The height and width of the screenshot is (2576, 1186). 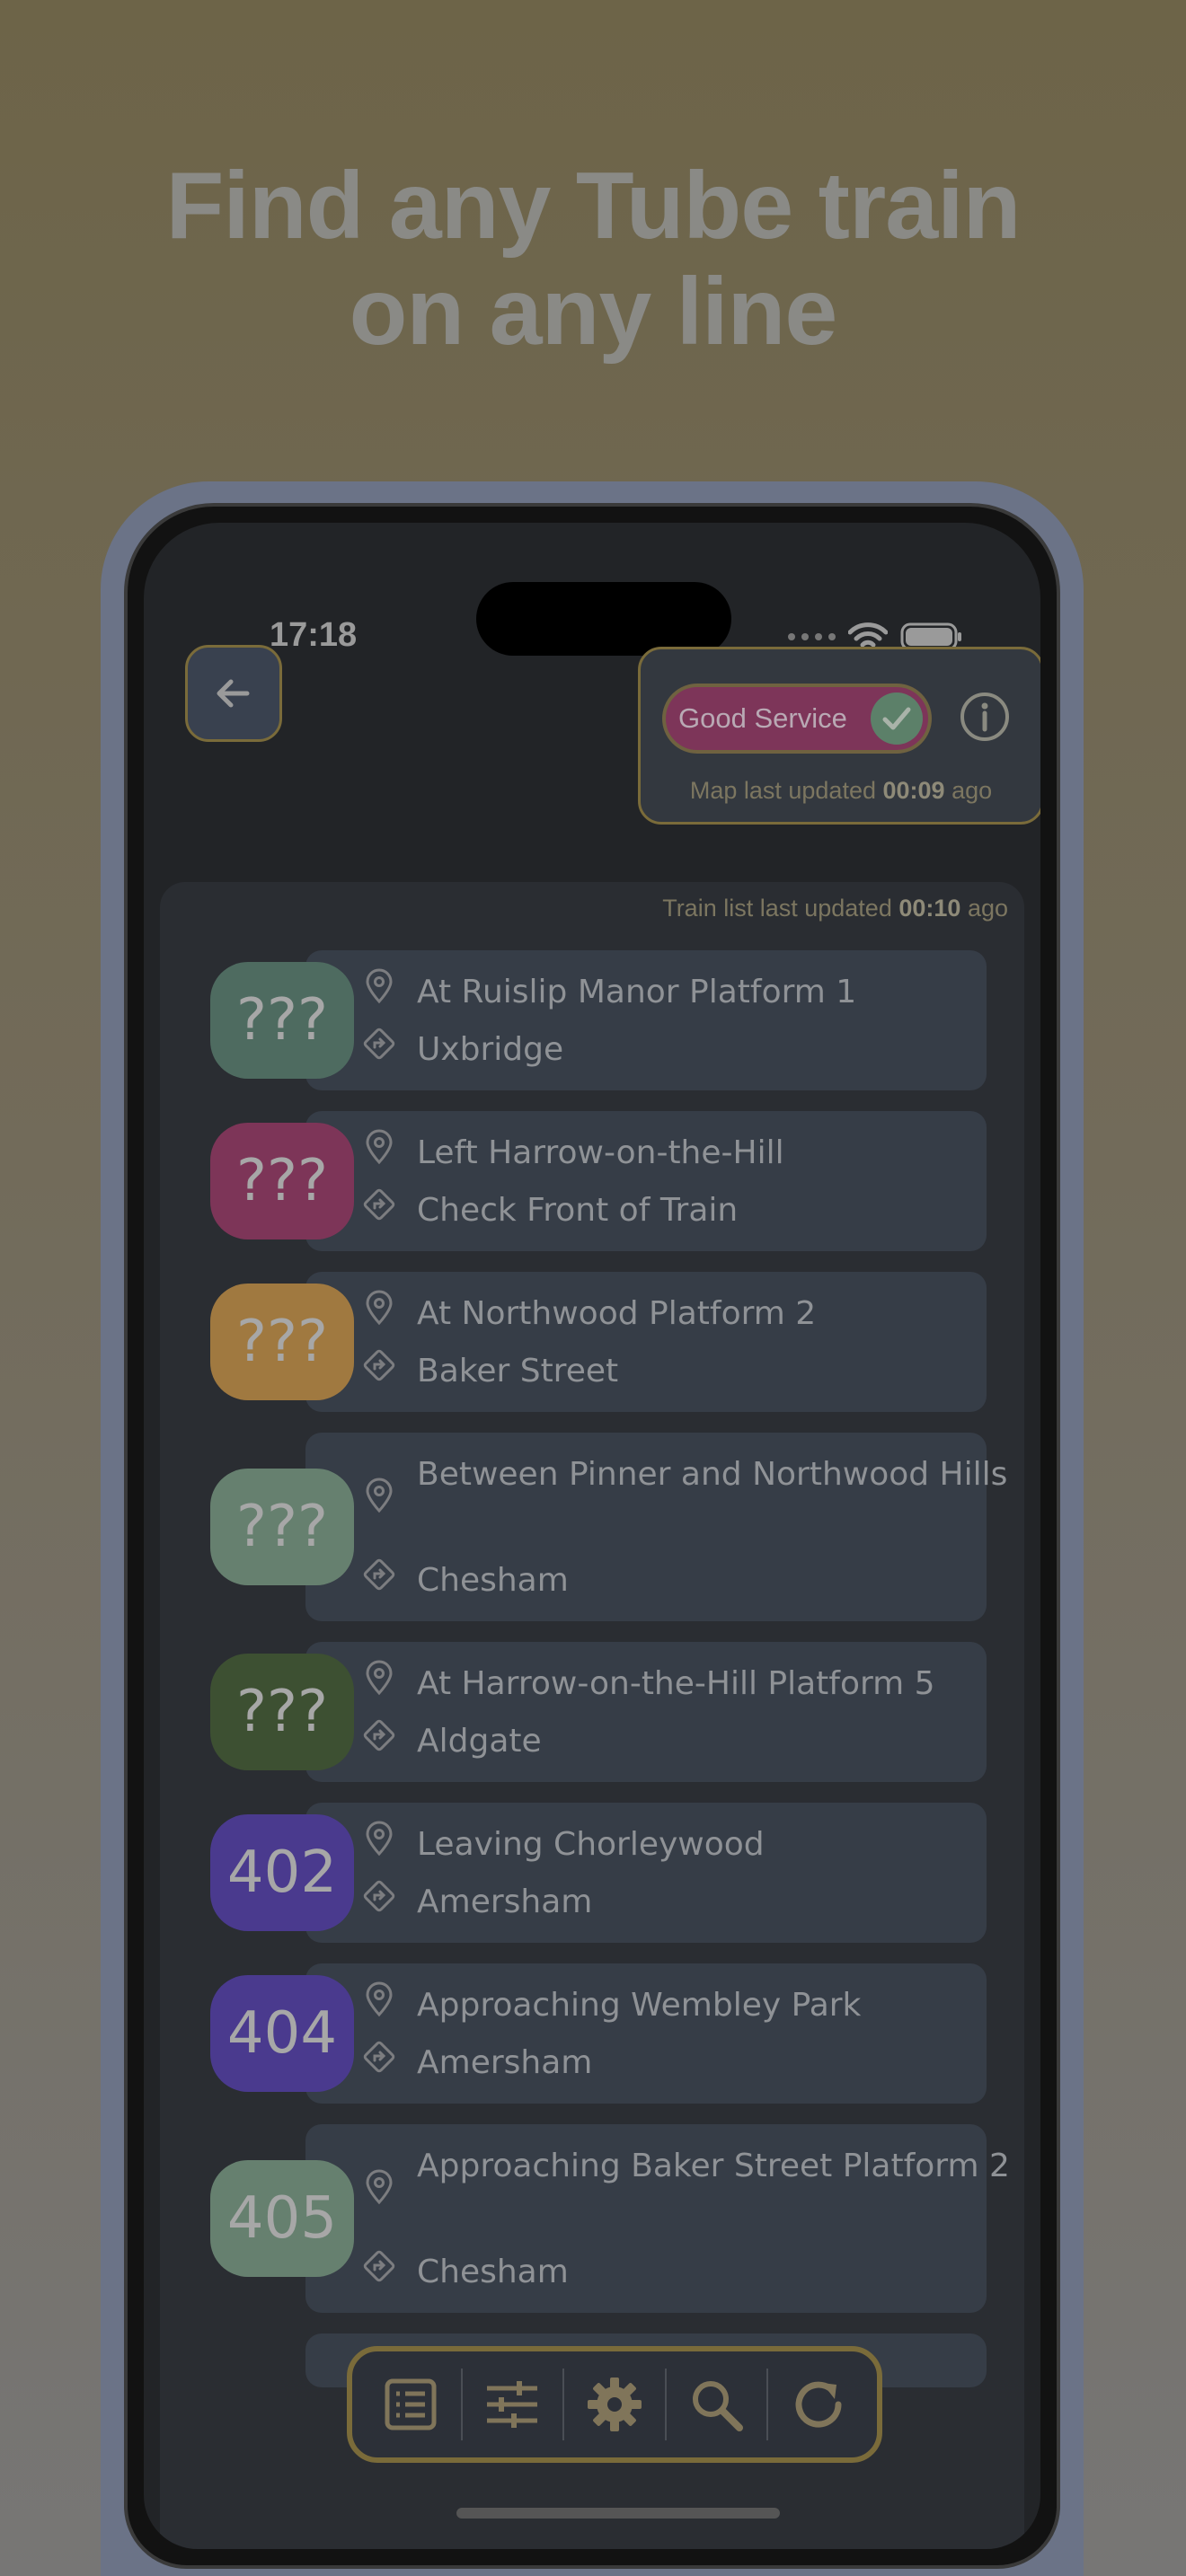 What do you see at coordinates (929, 908) in the screenshot?
I see `train-updated-value: 00:10` at bounding box center [929, 908].